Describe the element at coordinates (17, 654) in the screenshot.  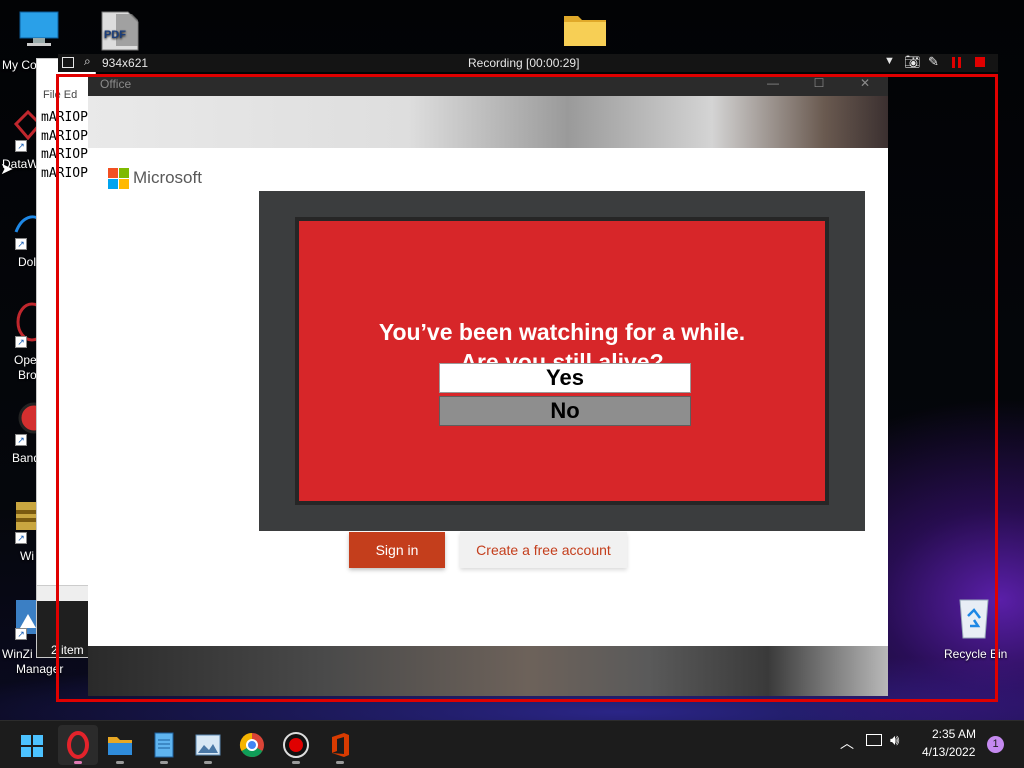
I see `winzip-label-line1: WinZi` at that location.